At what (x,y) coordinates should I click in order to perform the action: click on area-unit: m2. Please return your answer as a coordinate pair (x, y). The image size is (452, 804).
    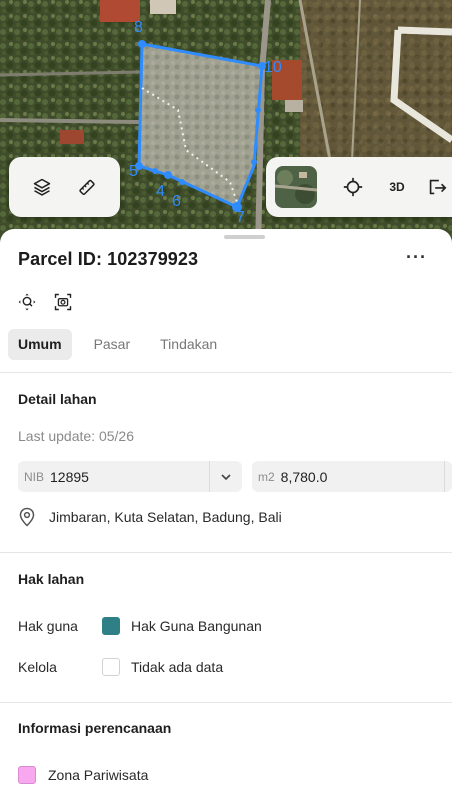
    Looking at the image, I should click on (266, 476).